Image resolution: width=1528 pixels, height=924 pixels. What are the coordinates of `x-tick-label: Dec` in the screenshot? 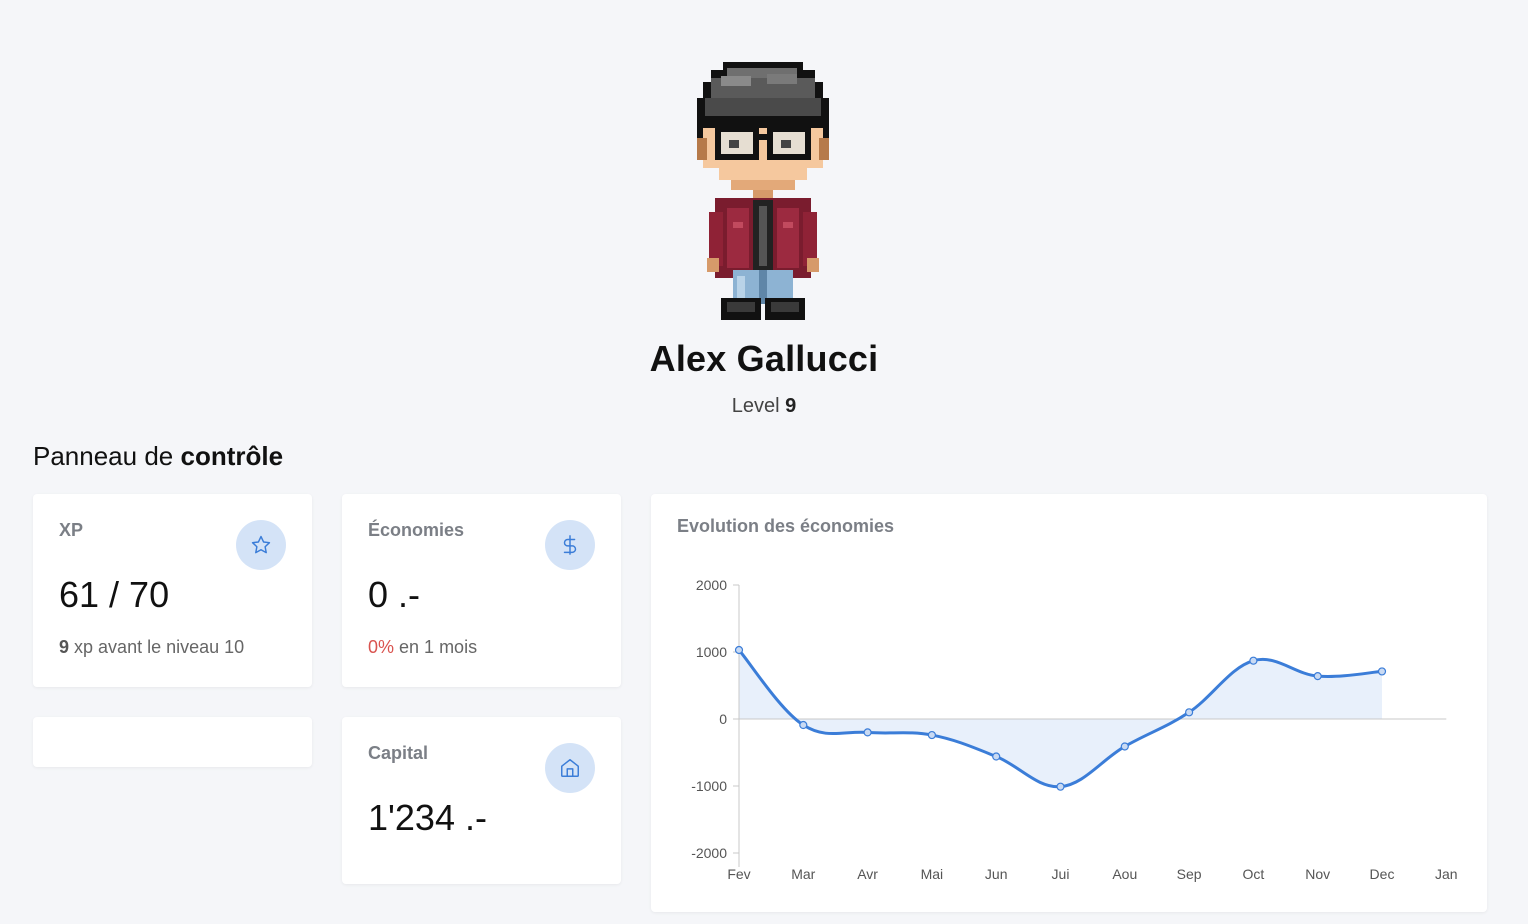 It's located at (1382, 874).